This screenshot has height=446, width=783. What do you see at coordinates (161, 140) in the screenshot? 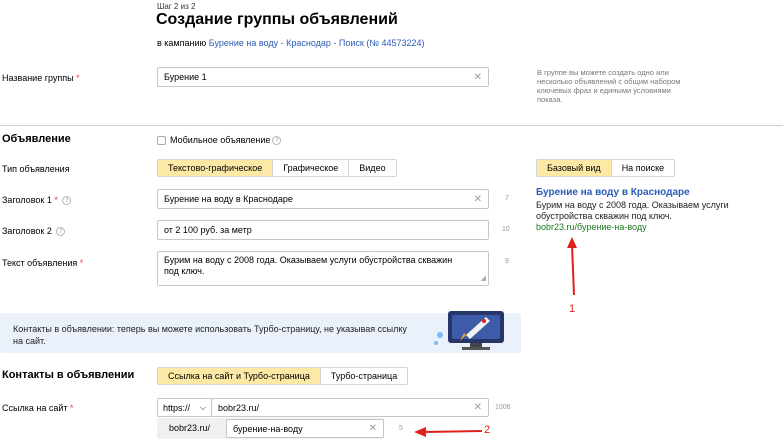
I see `mobile-ad-checkbox` at bounding box center [161, 140].